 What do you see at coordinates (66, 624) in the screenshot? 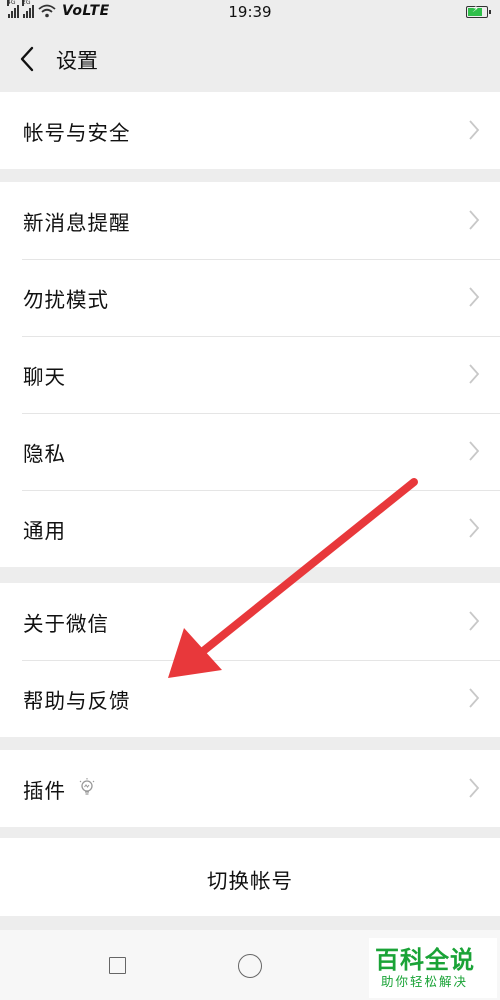
I see `settings-item-label: 关于微信` at bounding box center [66, 624].